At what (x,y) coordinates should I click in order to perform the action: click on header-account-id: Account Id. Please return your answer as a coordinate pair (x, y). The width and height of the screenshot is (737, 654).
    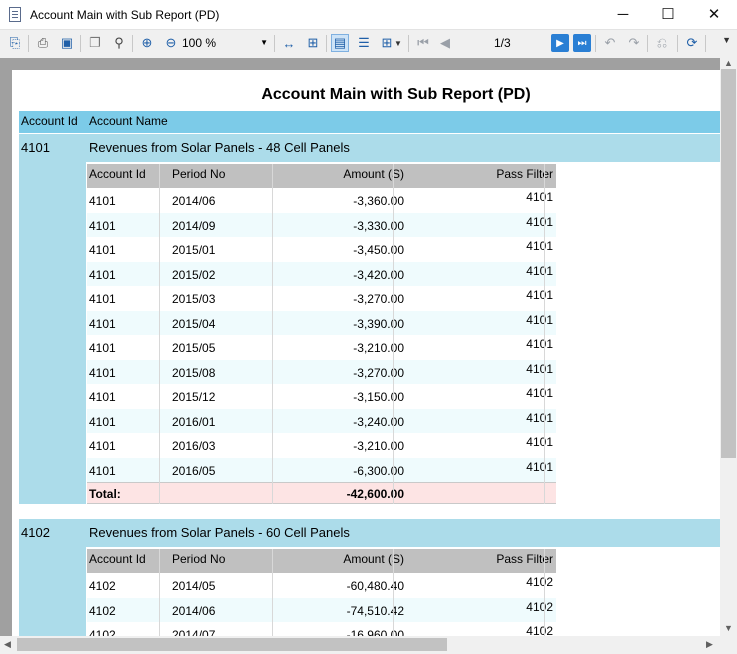
    Looking at the image, I should click on (49, 121).